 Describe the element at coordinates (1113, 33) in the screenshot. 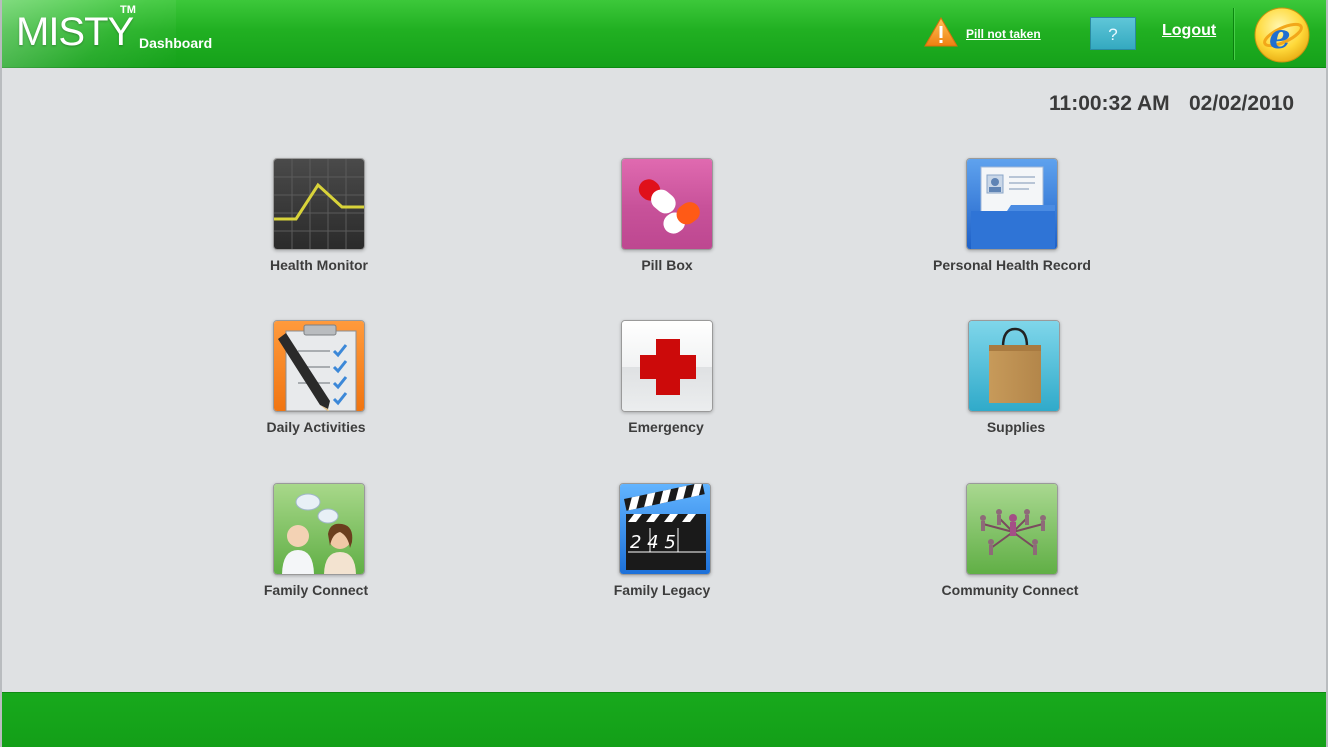

I see `help-button: ?` at that location.